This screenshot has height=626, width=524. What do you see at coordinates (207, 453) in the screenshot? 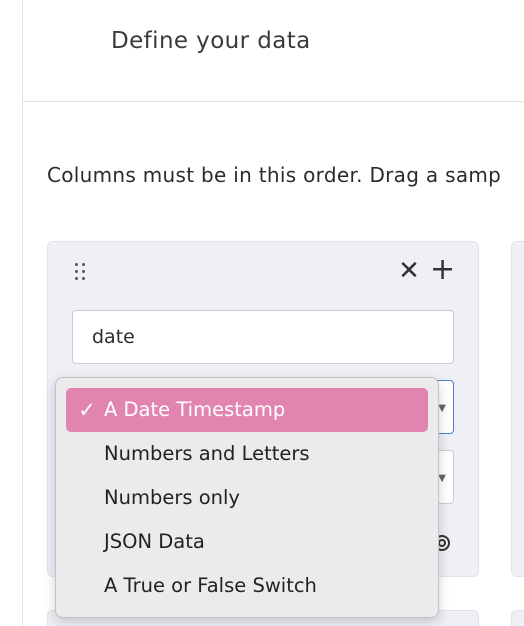
I see `option-label: Numbers and Letters` at bounding box center [207, 453].